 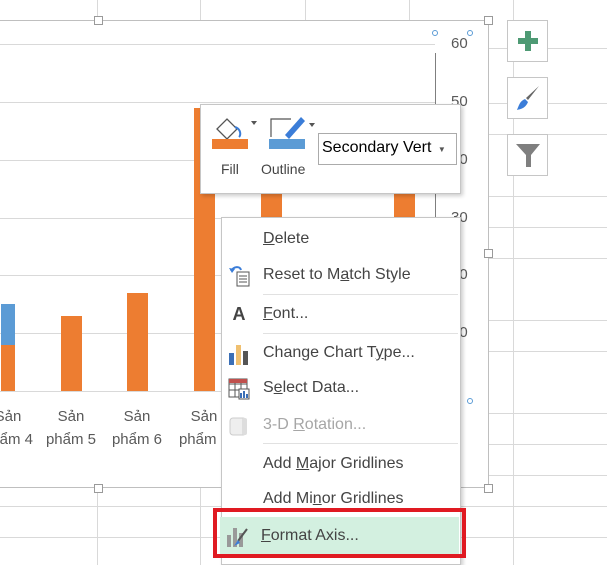 I want to click on bar-blue, so click(x=8, y=324).